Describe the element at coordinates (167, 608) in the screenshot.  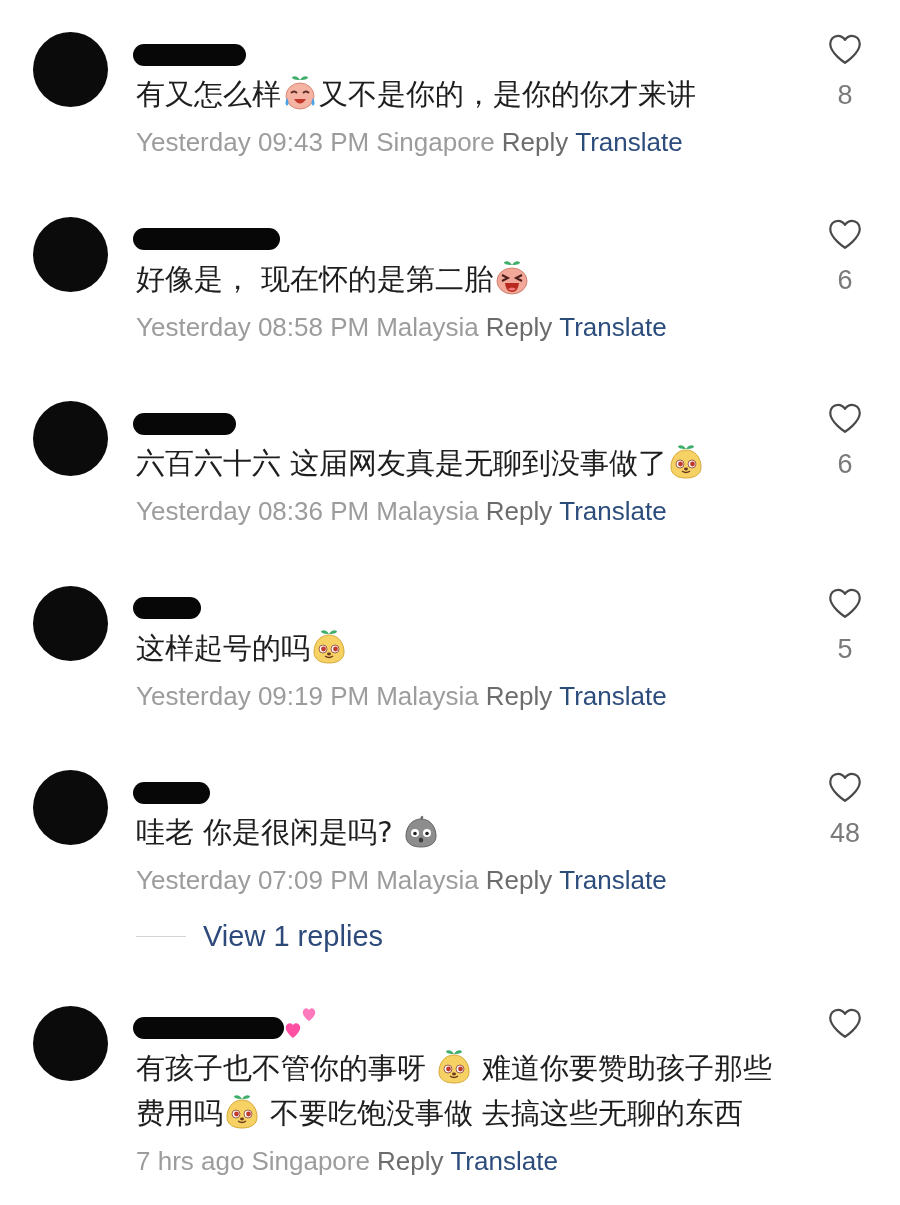
I see `redaction-bar` at that location.